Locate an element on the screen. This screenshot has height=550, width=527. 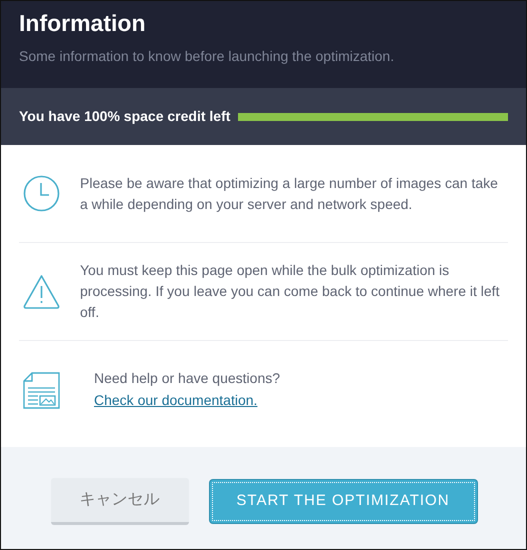
start-optimization-button: START THE OPTIMIZATION is located at coordinates (343, 501).